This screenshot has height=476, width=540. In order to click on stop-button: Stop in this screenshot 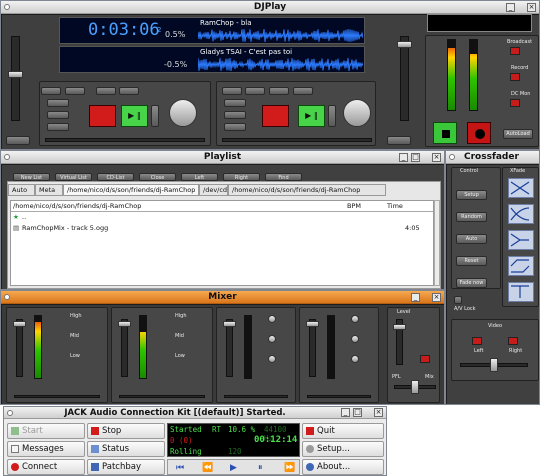, I will do `click(126, 431)`.